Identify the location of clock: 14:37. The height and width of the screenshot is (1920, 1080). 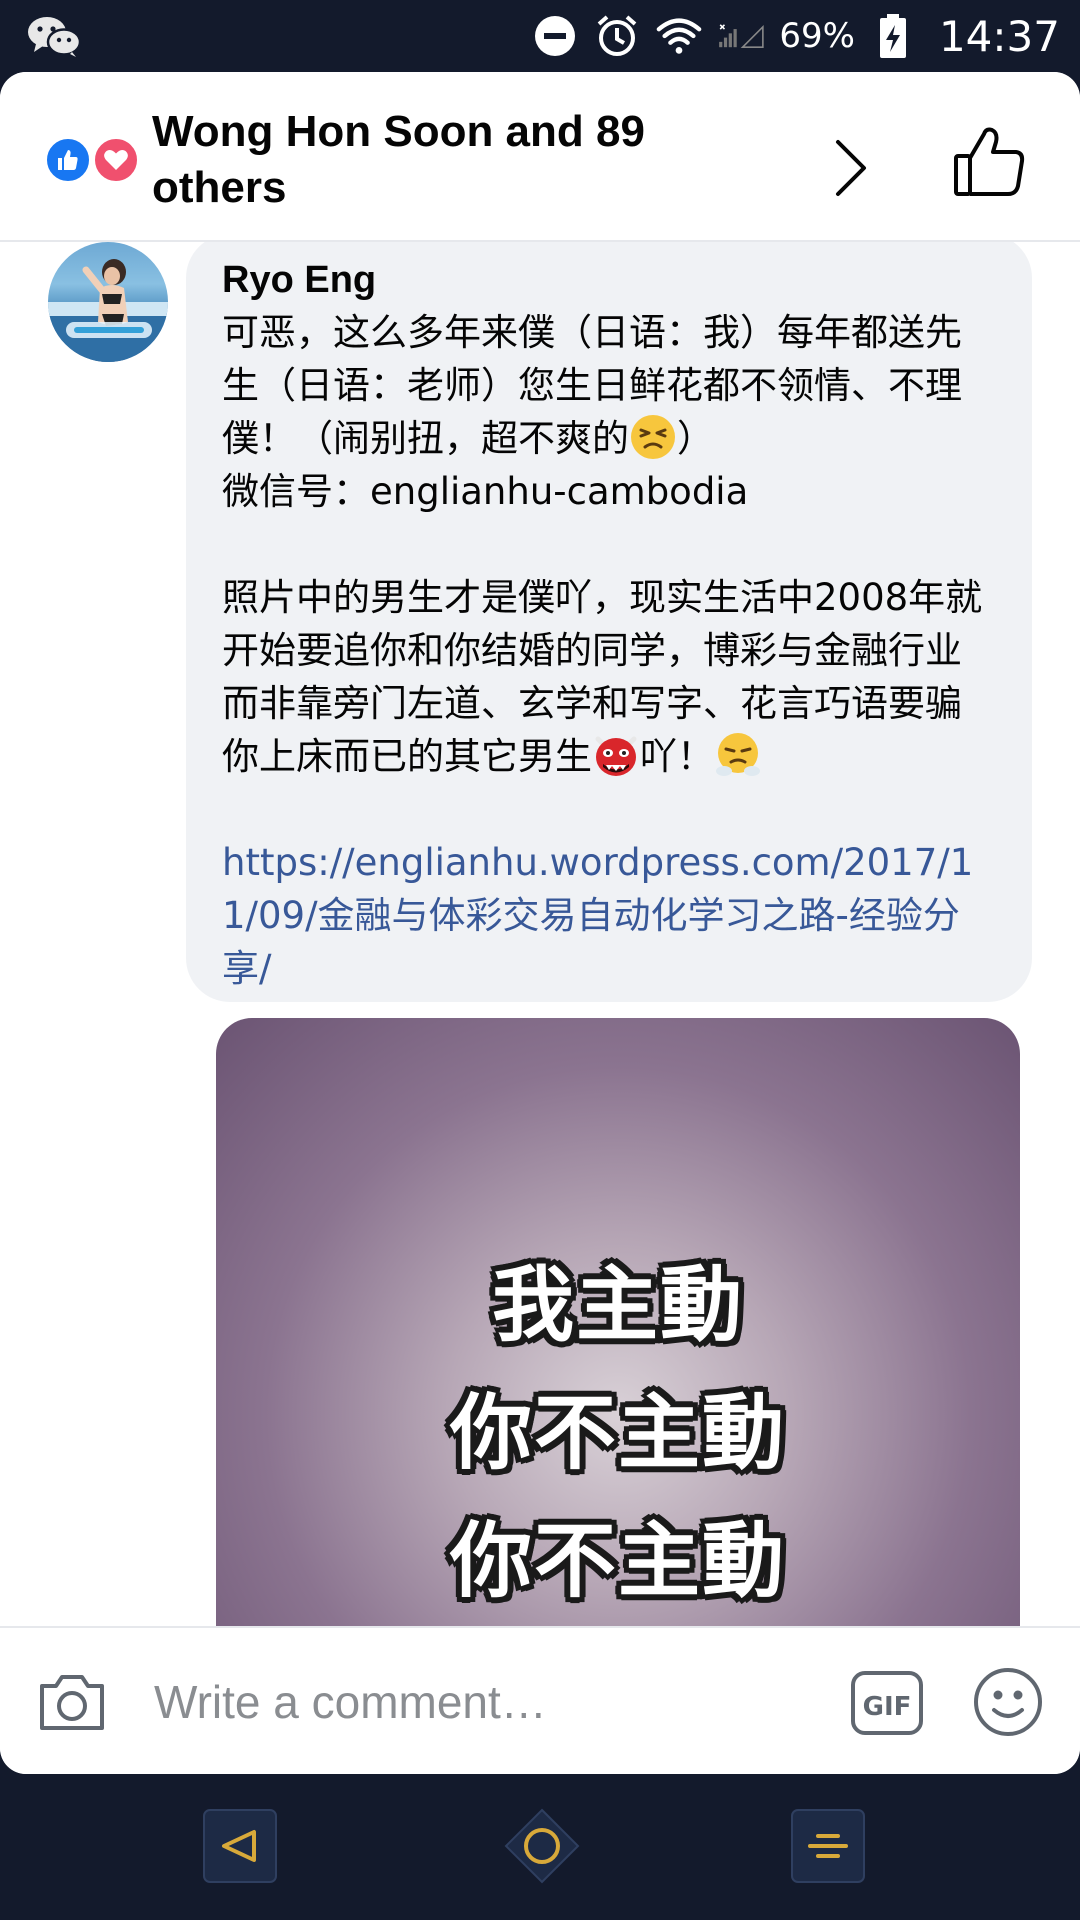
(999, 36).